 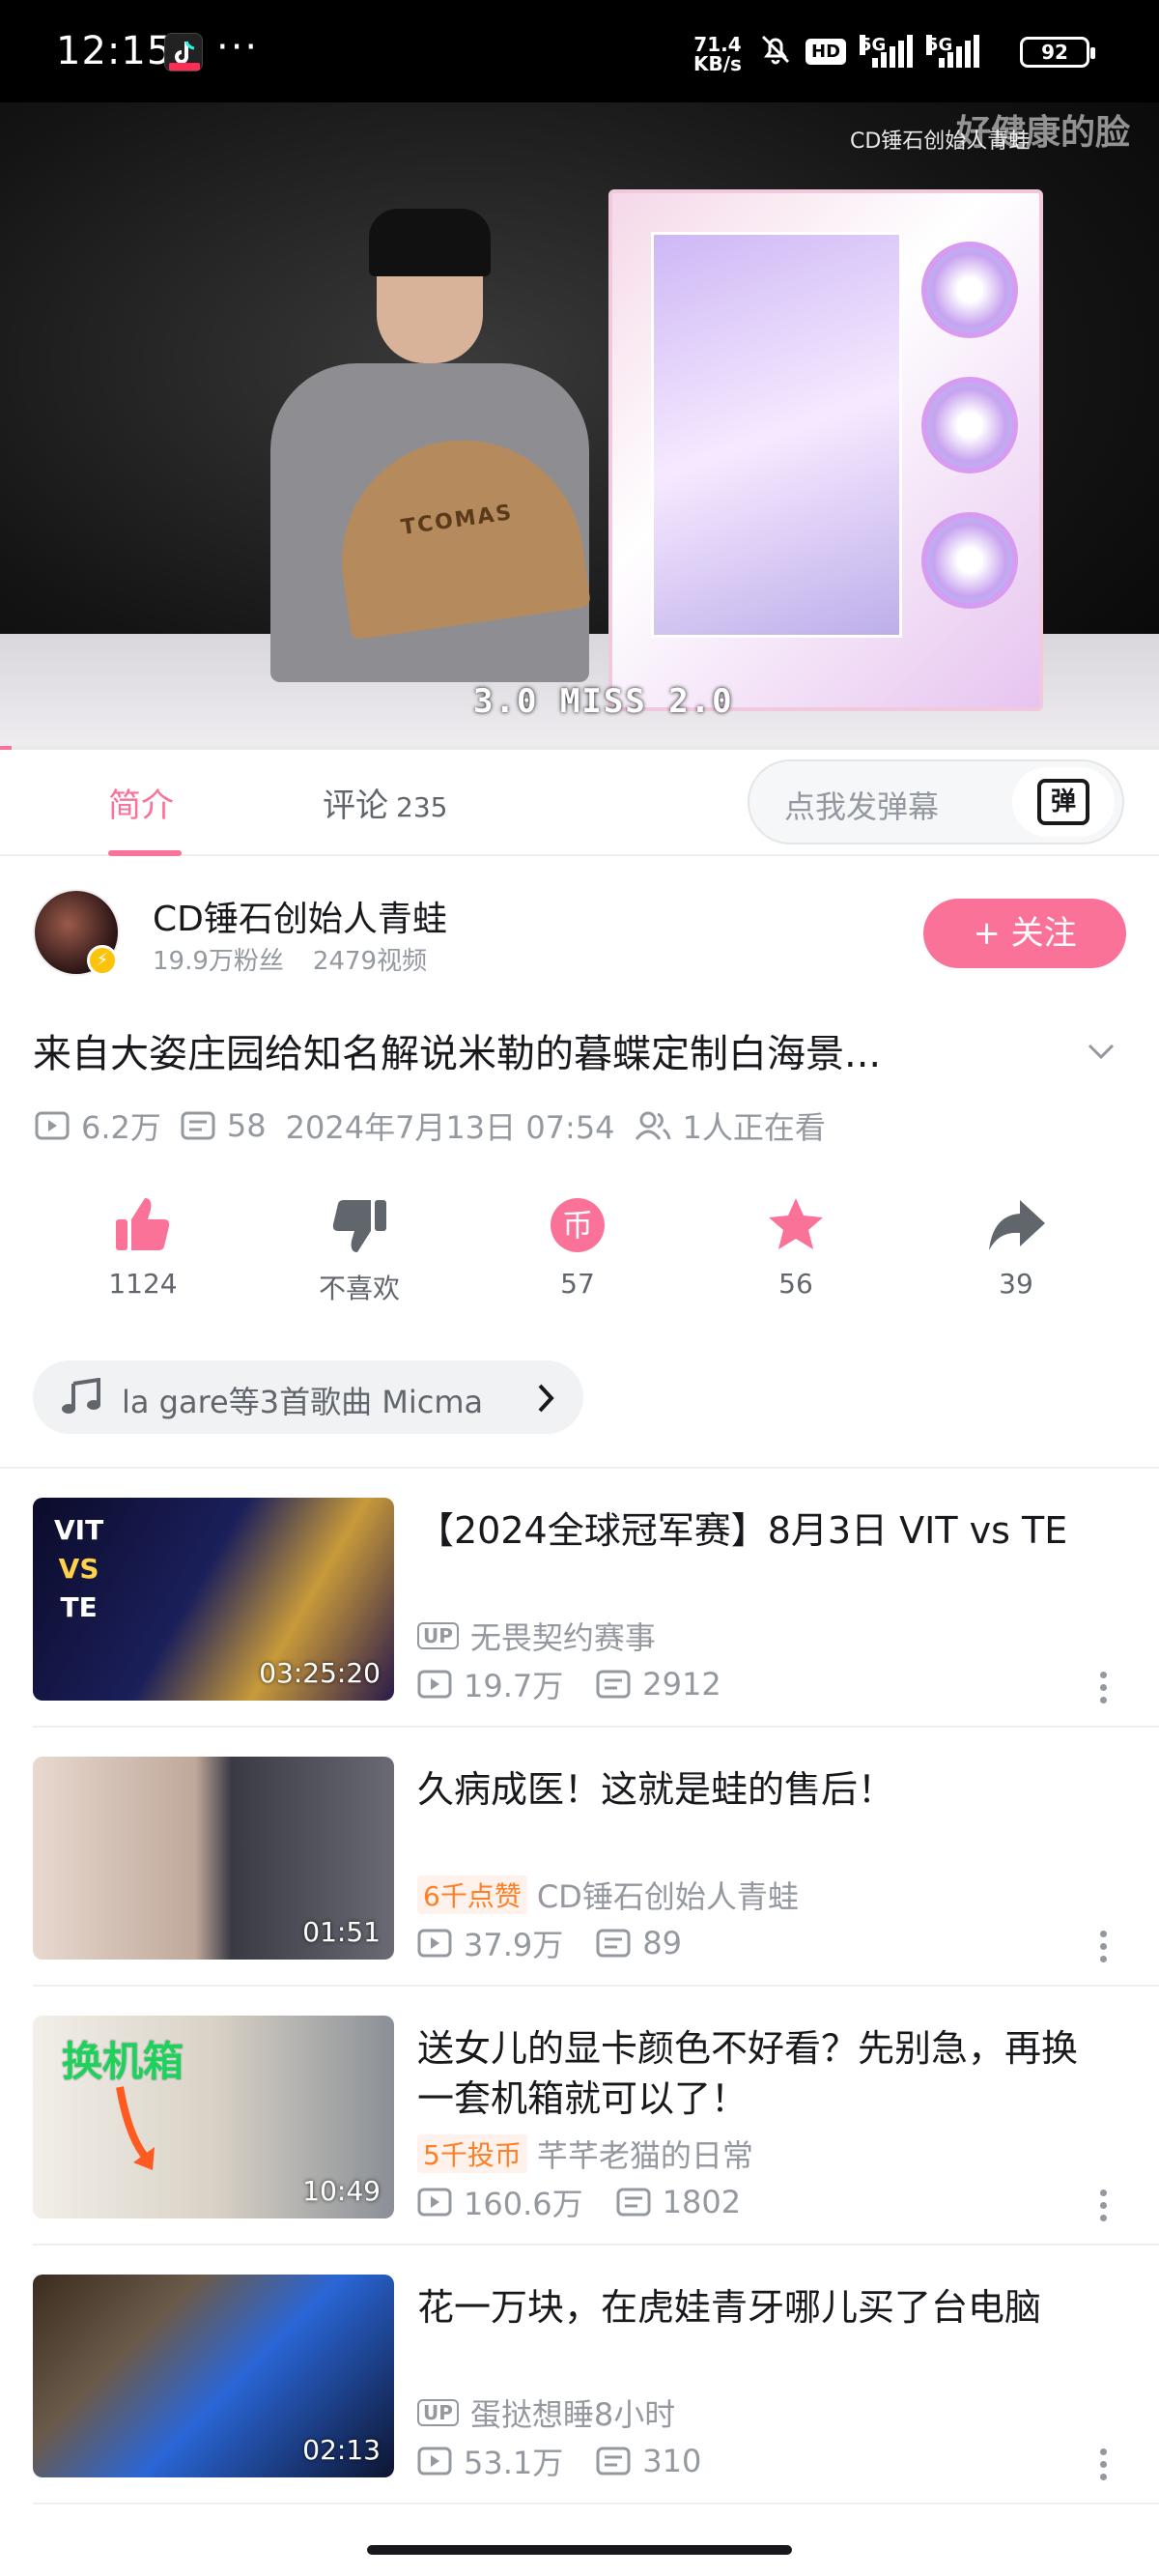 What do you see at coordinates (603, 702) in the screenshot?
I see `video-caption: 3.0 MISS 2.0` at bounding box center [603, 702].